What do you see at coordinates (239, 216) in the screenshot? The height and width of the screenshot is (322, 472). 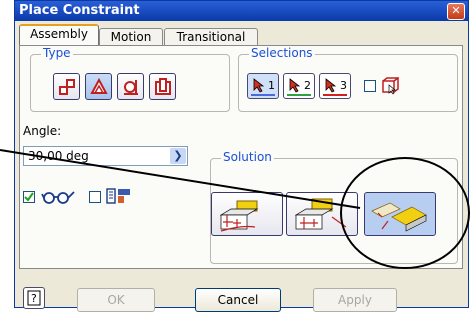 I see `directed-angle-icon` at bounding box center [239, 216].